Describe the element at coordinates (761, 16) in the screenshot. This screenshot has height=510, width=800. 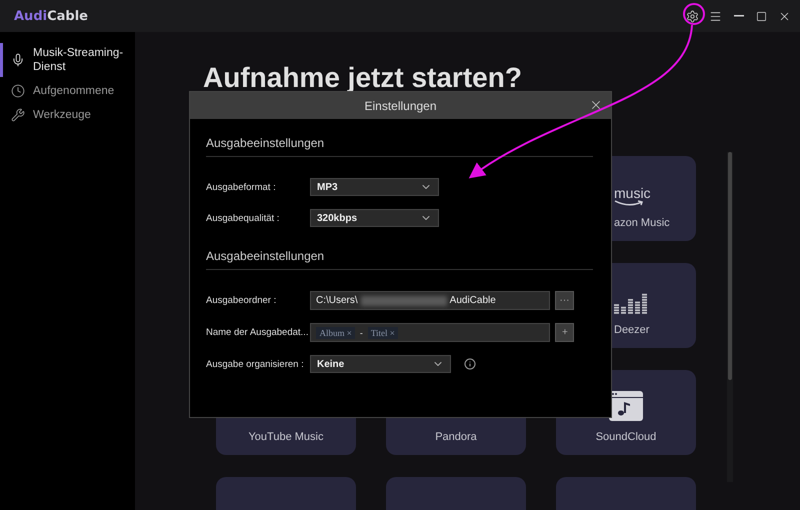
I see `maximize-icon` at that location.